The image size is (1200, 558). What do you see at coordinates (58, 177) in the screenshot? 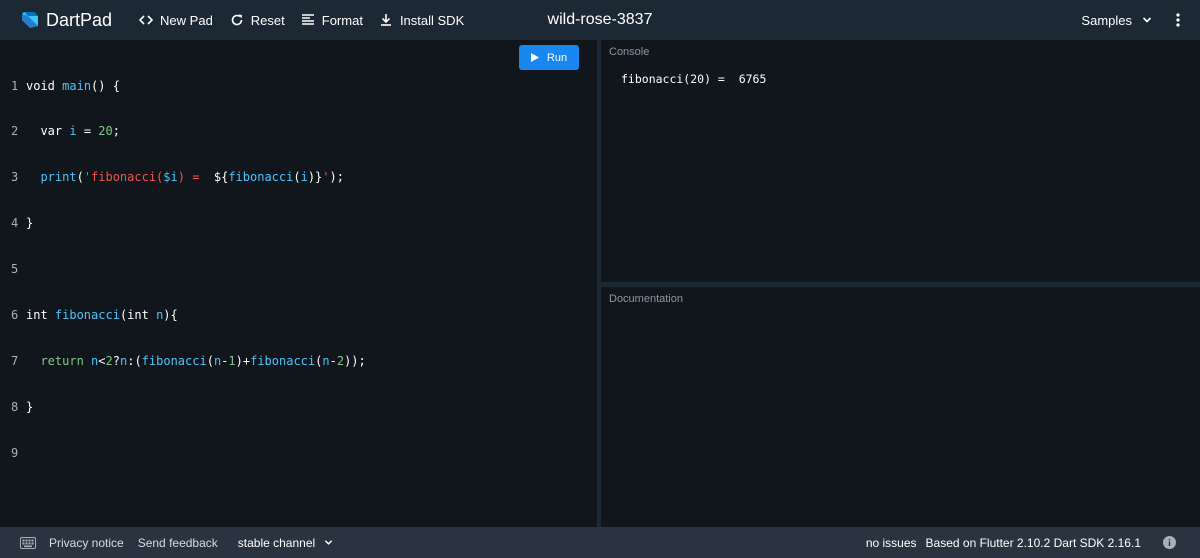
I see `code-token: print` at bounding box center [58, 177].